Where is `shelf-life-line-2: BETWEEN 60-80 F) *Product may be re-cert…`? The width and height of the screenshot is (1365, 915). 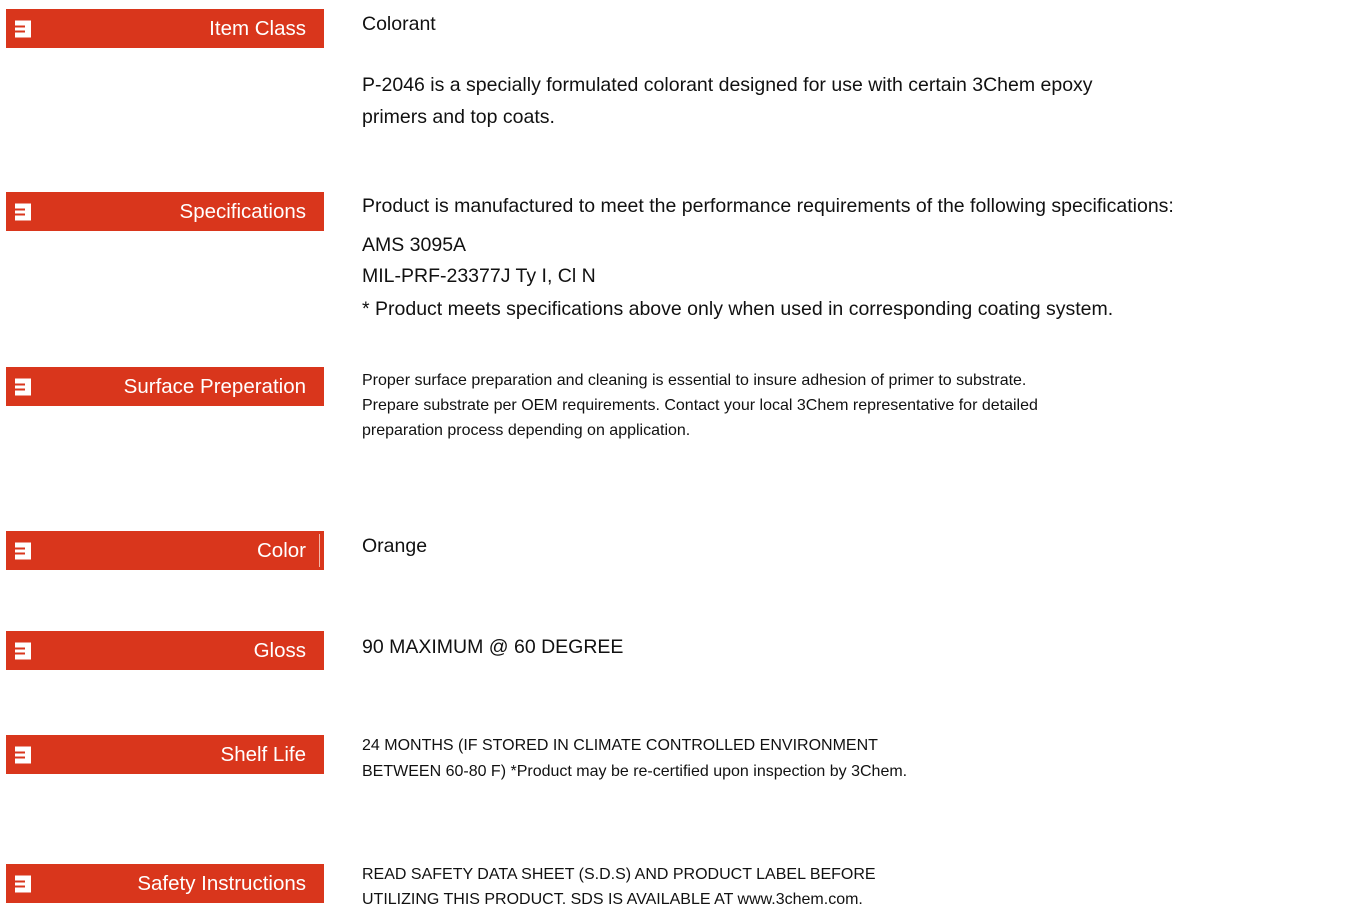 shelf-life-line-2: BETWEEN 60-80 F) *Product may be re-cert… is located at coordinates (635, 771).